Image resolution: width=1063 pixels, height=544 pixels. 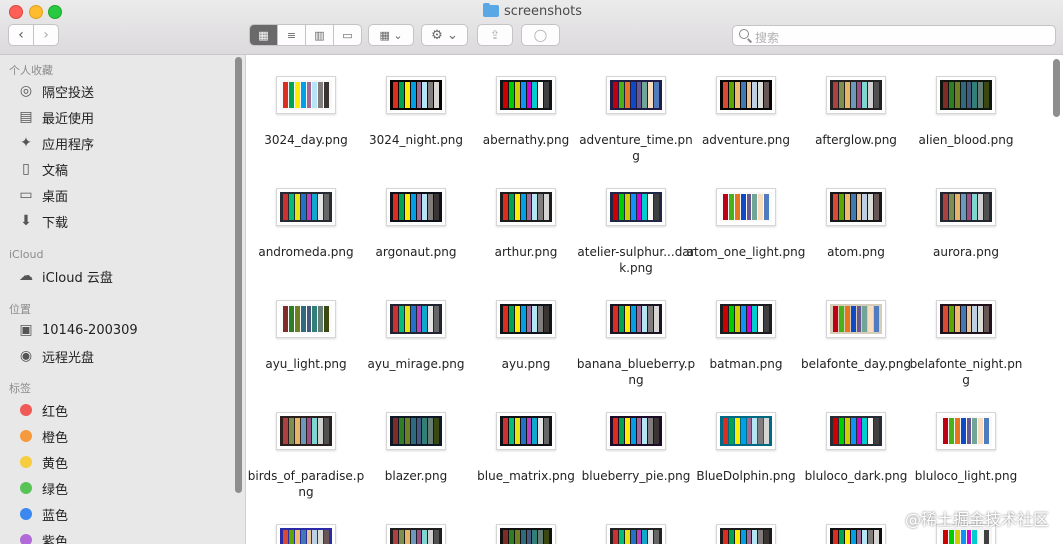 What do you see at coordinates (42, 195) in the screenshot?
I see `sidebar-item-favorite: ▭ 桌面` at bounding box center [42, 195].